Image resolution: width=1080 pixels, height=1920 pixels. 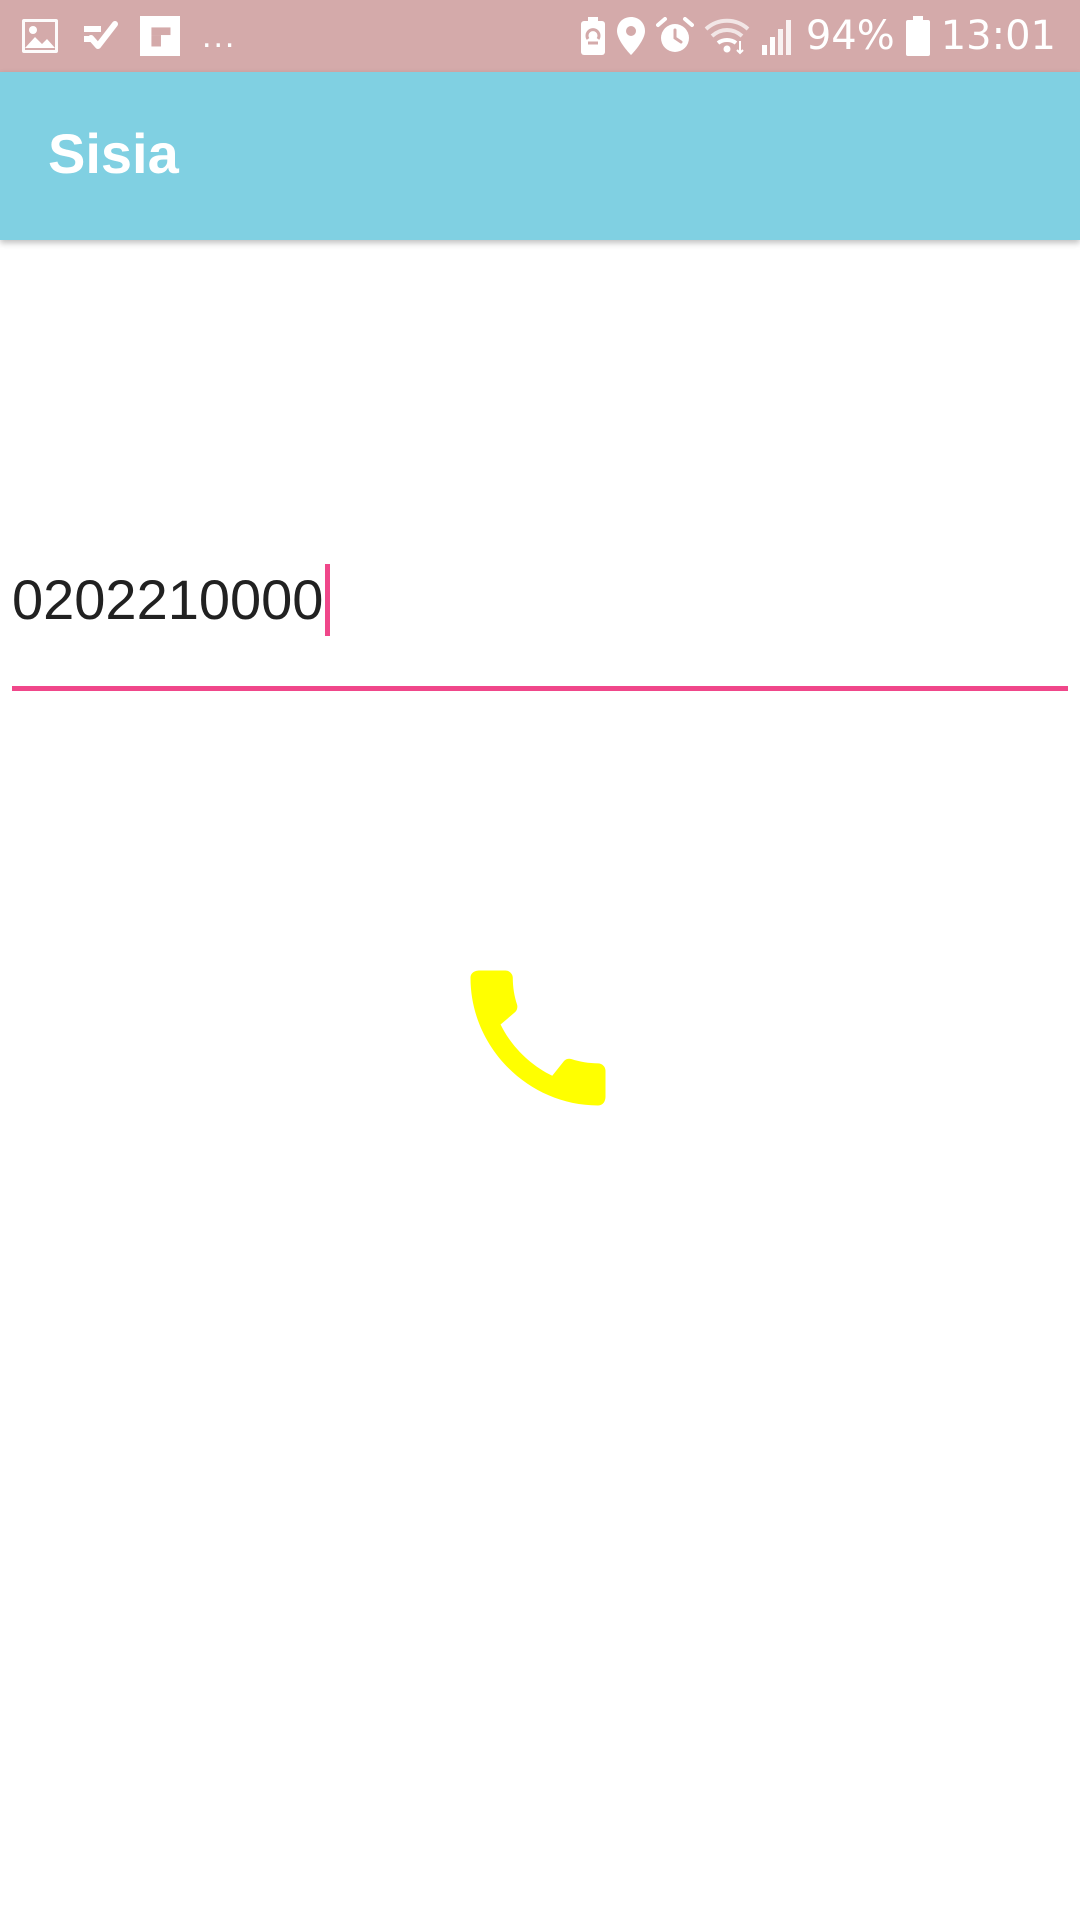 I want to click on status-bar: ... 94% 13:01, so click(x=540, y=36).